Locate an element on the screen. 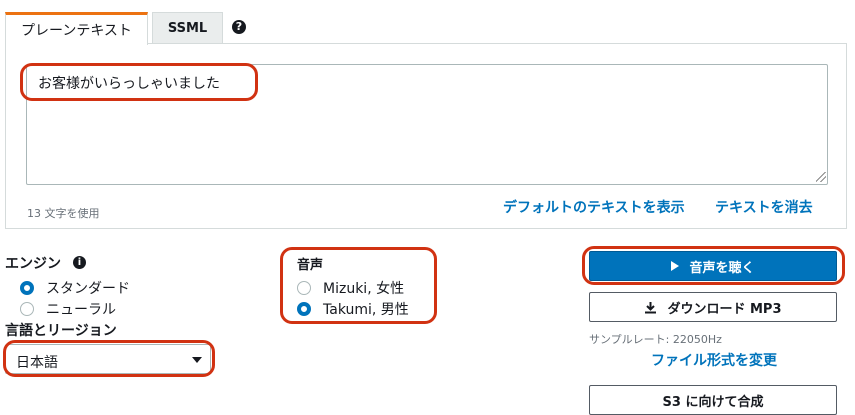 The image size is (855, 415). engine-option-label: ニューラル is located at coordinates (81, 310).